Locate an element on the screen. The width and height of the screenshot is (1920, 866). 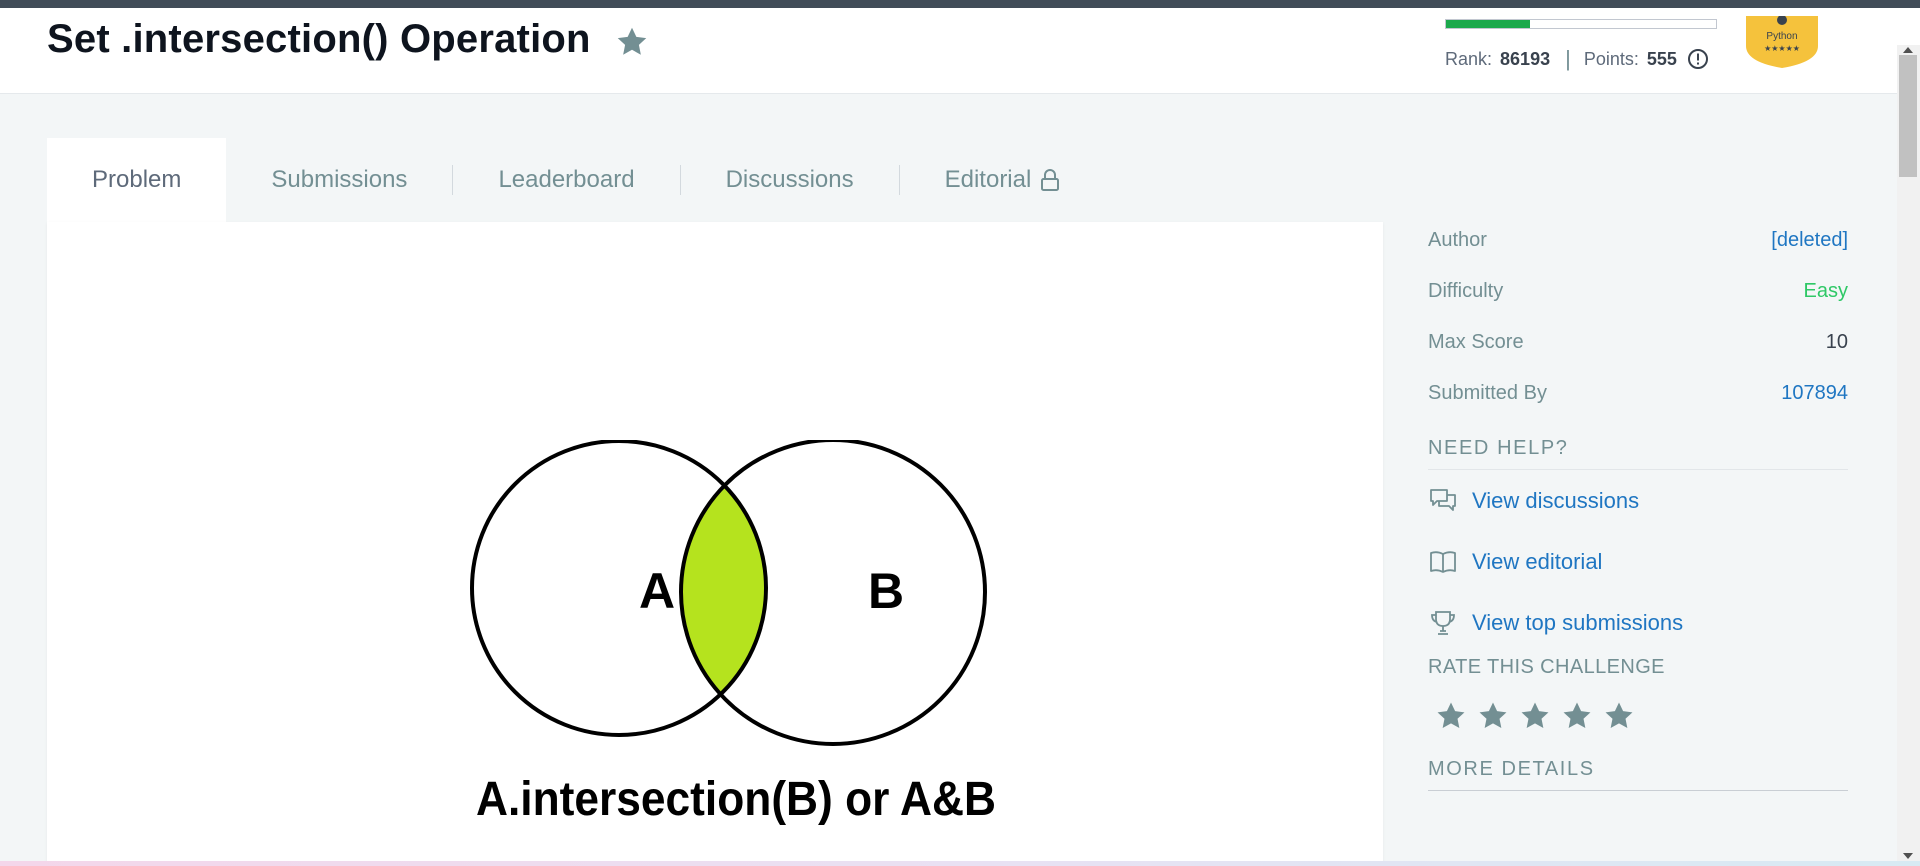
tab-leaderboard-label: Leaderboard is located at coordinates (566, 179).